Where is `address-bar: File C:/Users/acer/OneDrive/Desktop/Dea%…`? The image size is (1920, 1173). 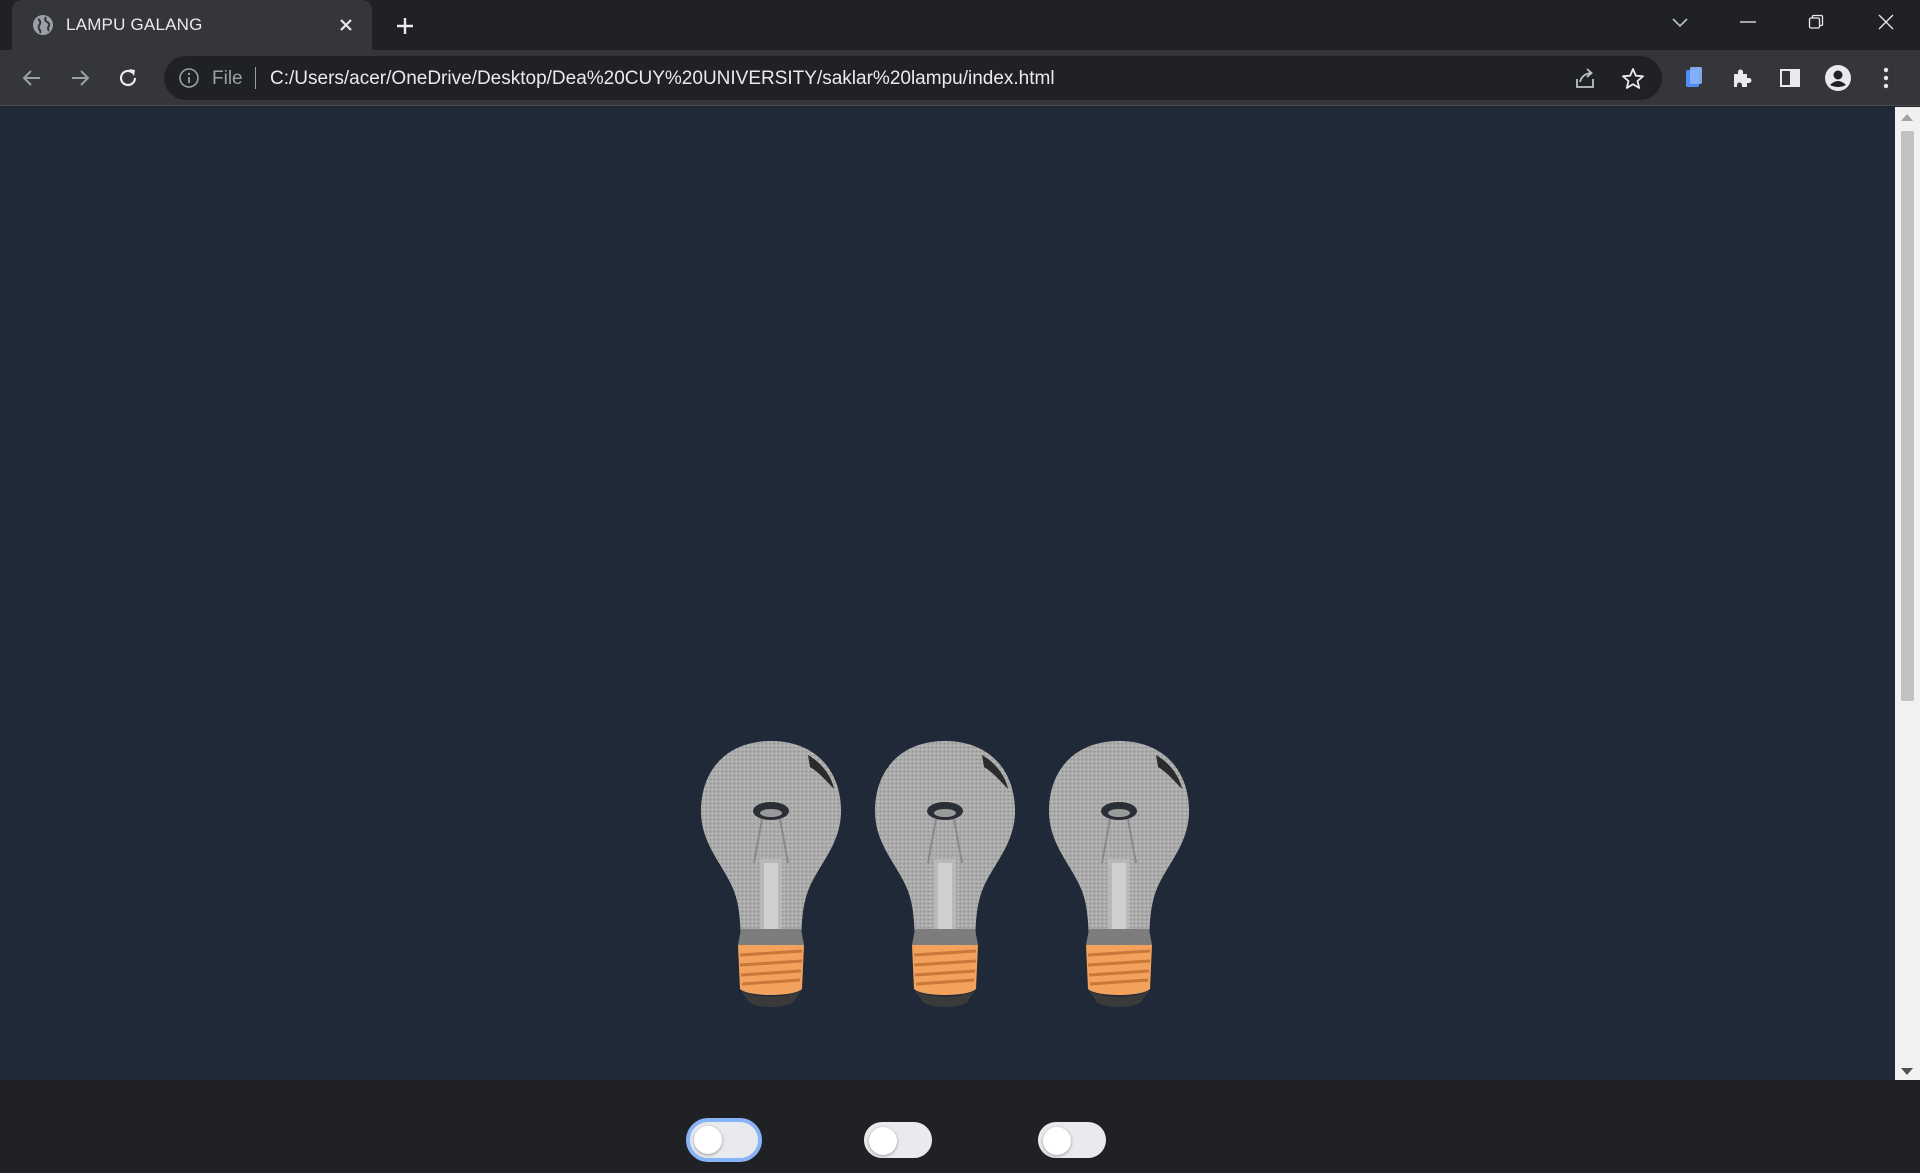
address-bar: File C:/Users/acer/OneDrive/Desktop/Dea%… is located at coordinates (913, 78).